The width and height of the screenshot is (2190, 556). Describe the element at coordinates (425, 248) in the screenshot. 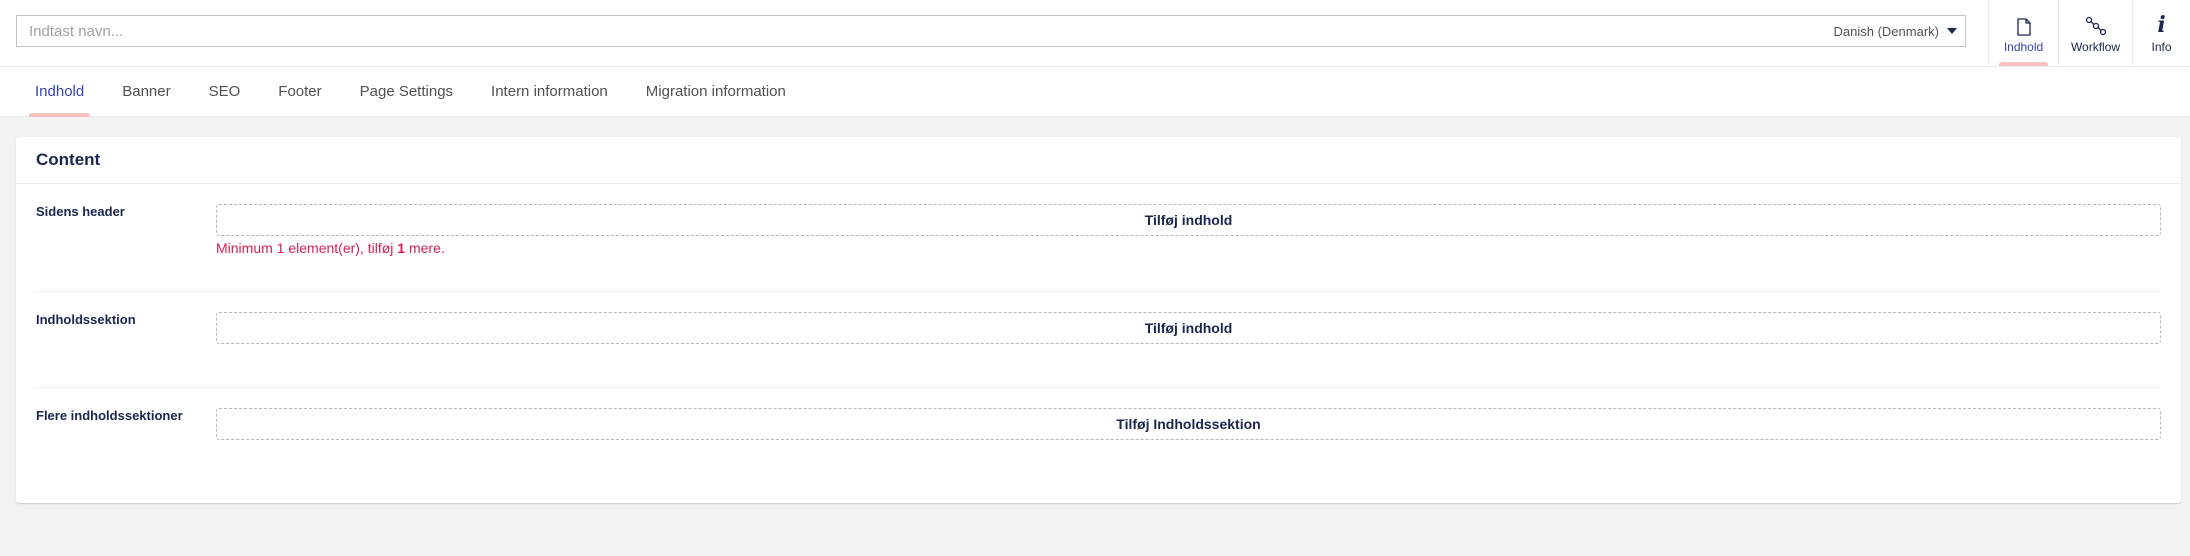

I see `validation-suffix: mere.` at that location.